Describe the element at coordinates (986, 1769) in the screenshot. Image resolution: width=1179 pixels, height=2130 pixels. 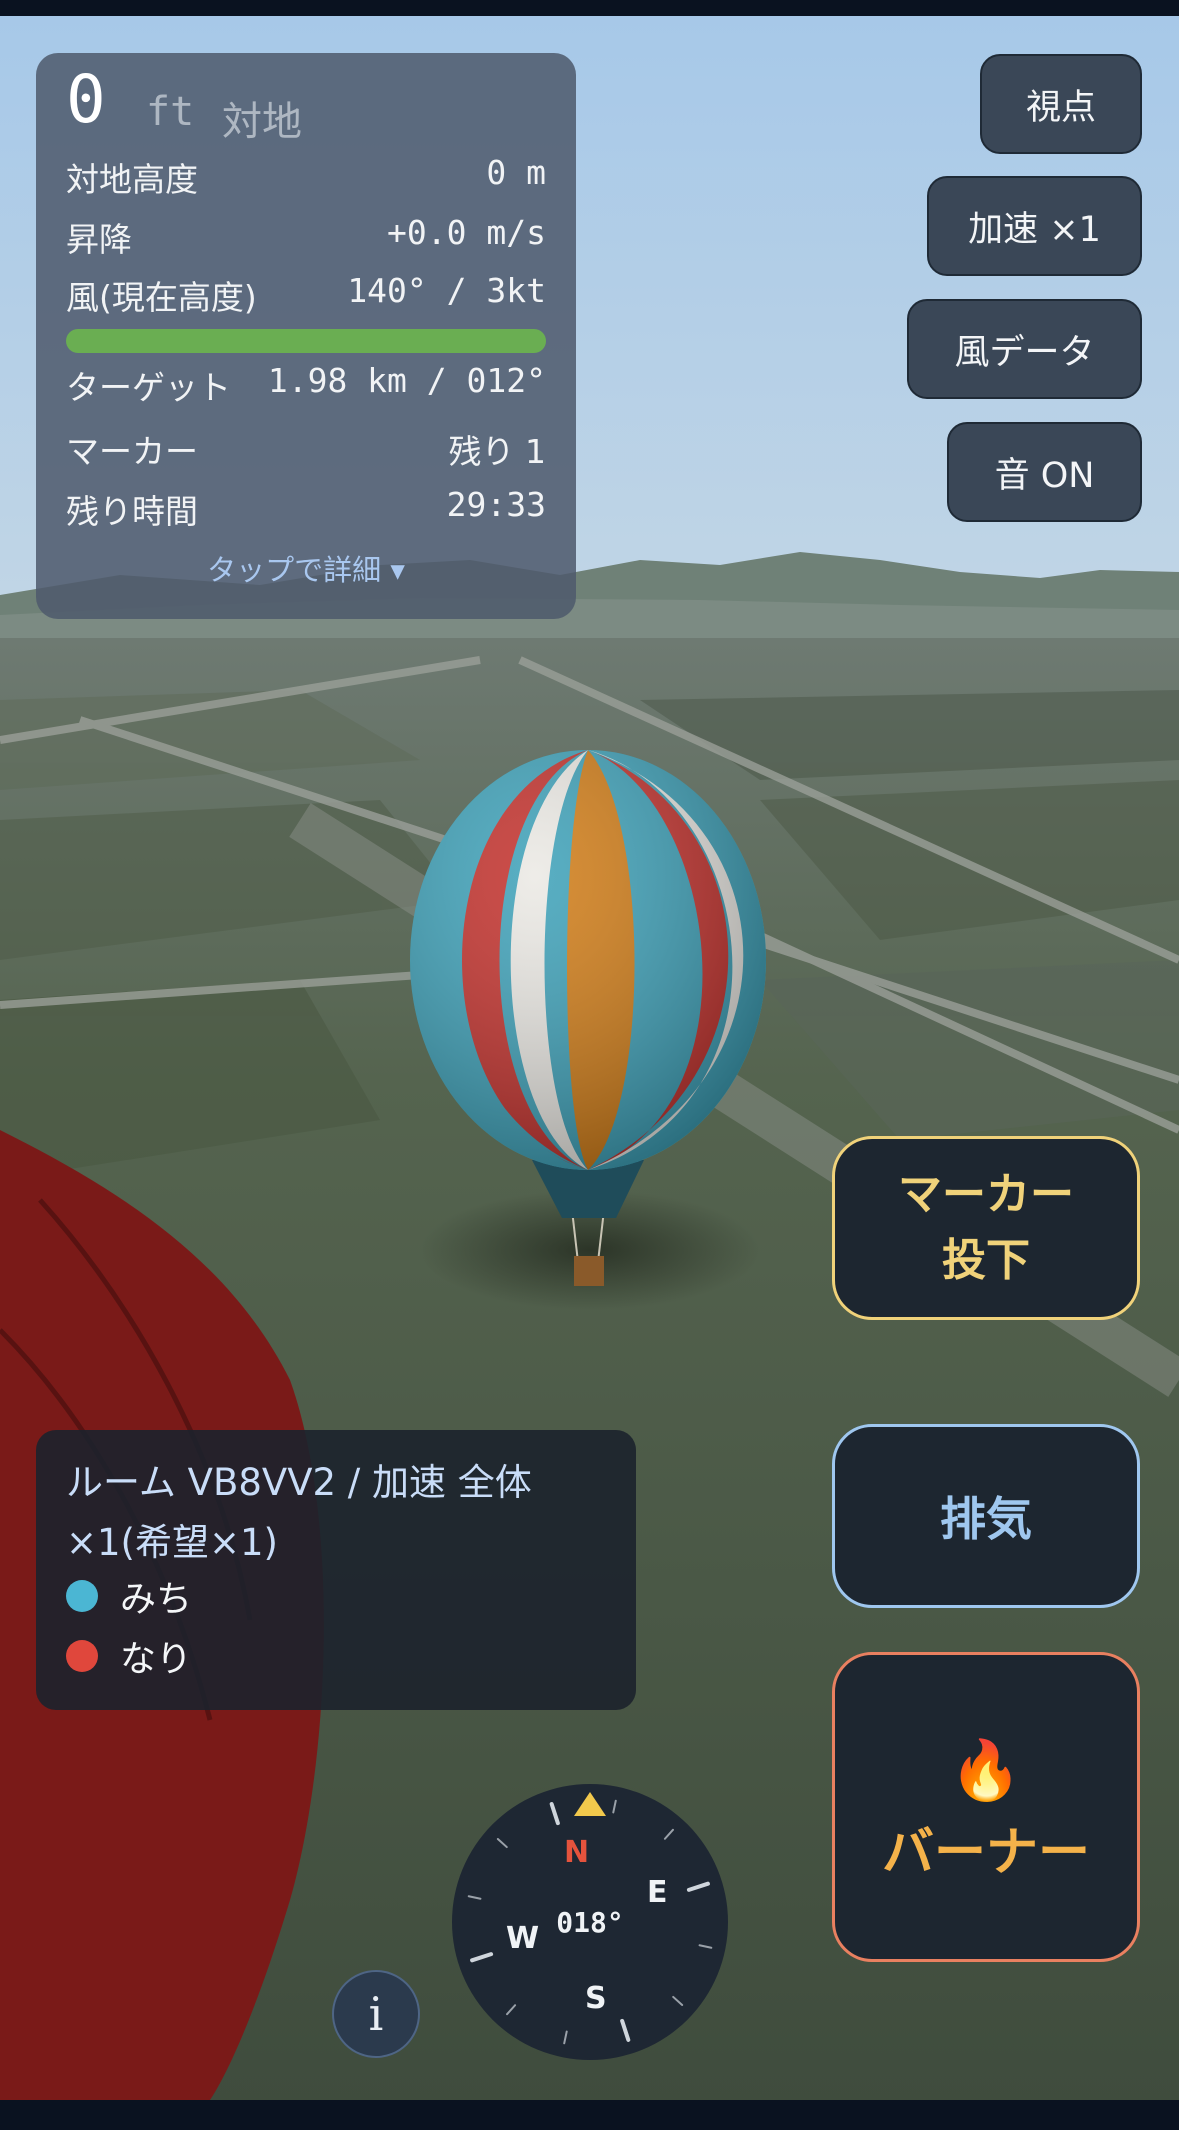
I see `flame-icon: 🔥` at that location.